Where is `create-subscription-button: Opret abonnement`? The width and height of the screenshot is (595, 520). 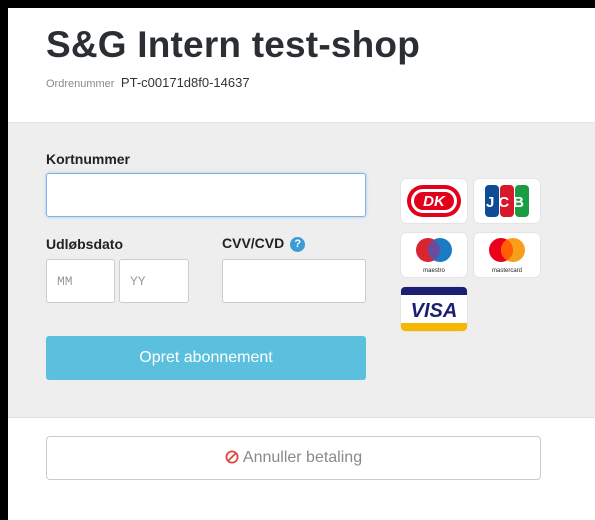
create-subscription-button: Opret abonnement is located at coordinates (206, 358).